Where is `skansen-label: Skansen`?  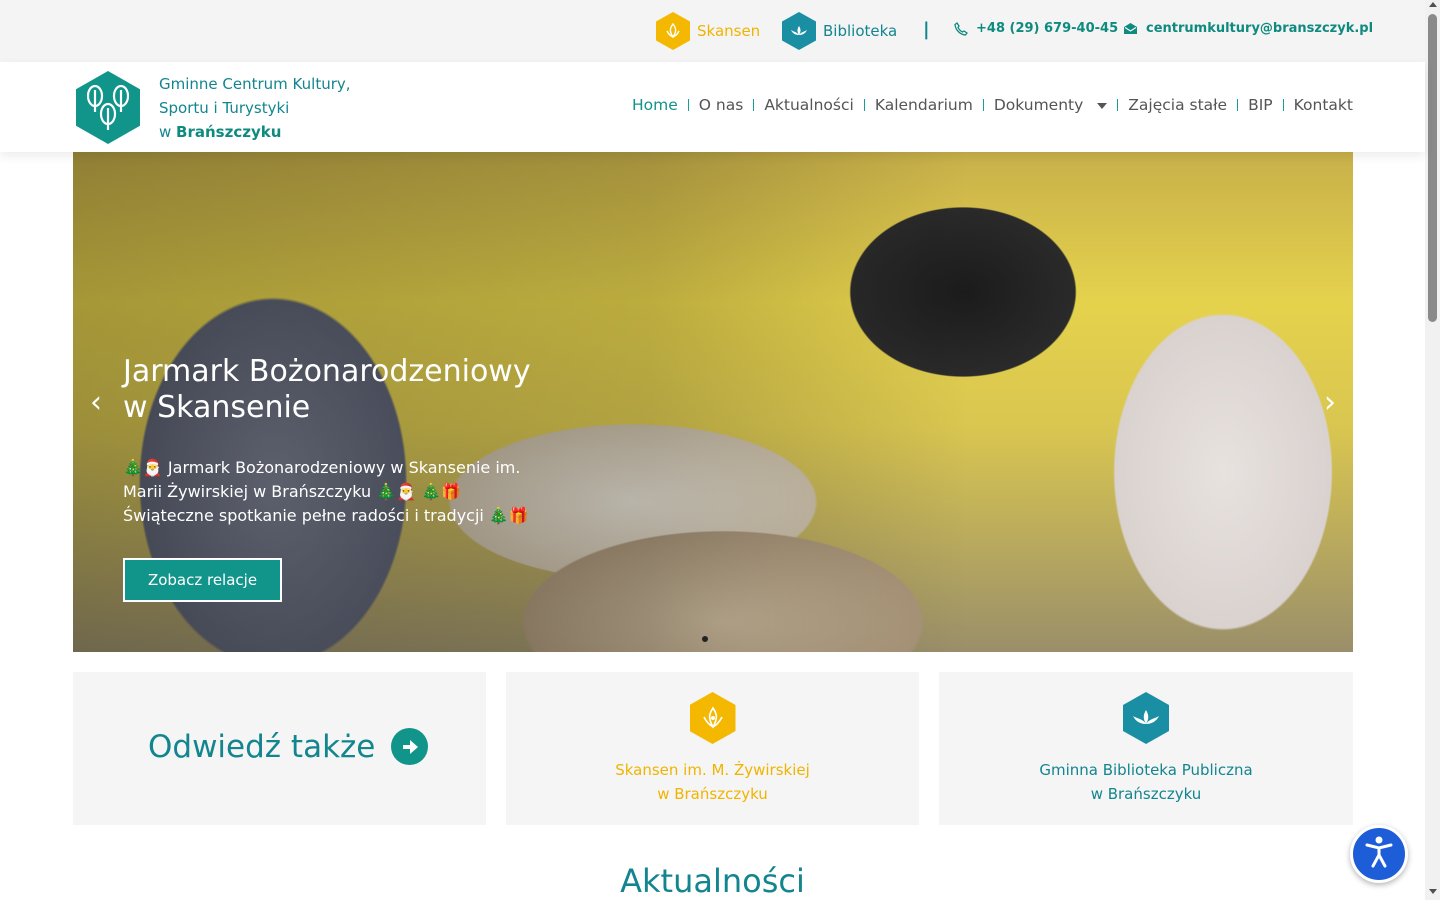
skansen-label: Skansen is located at coordinates (729, 31).